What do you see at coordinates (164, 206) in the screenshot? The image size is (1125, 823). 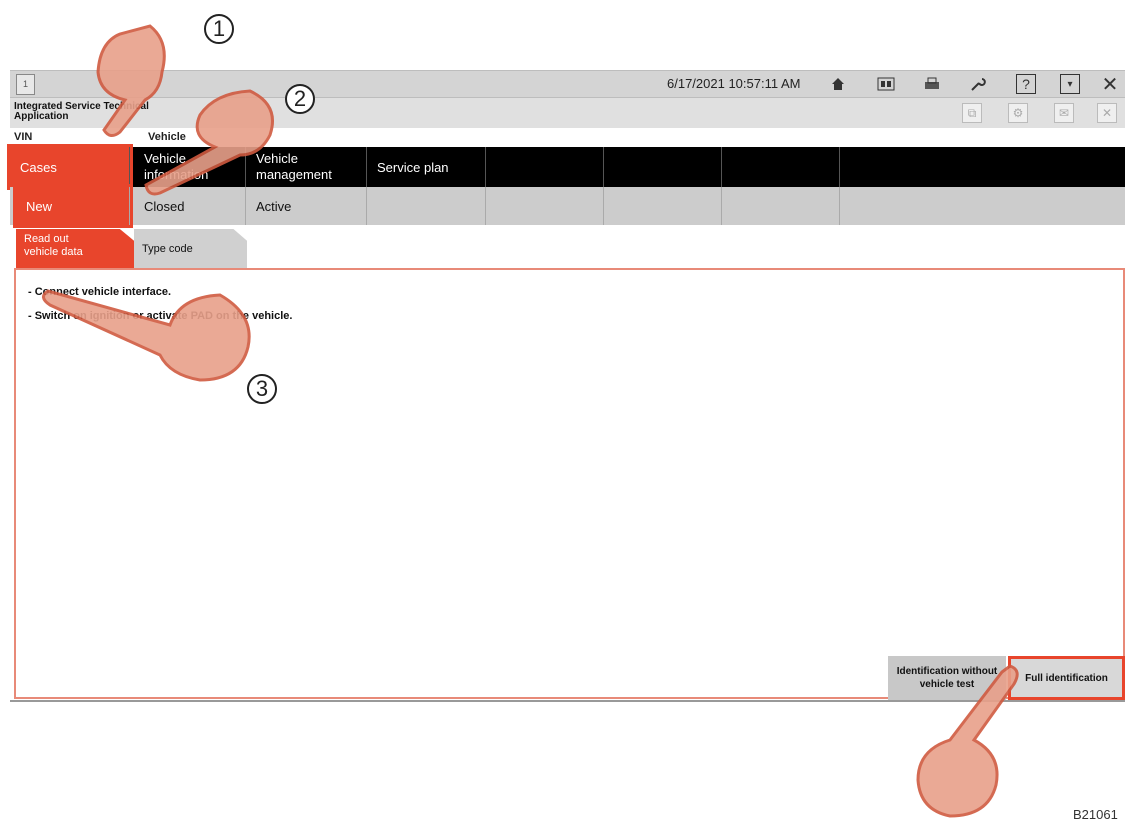 I see `tab-label: Closed` at bounding box center [164, 206].